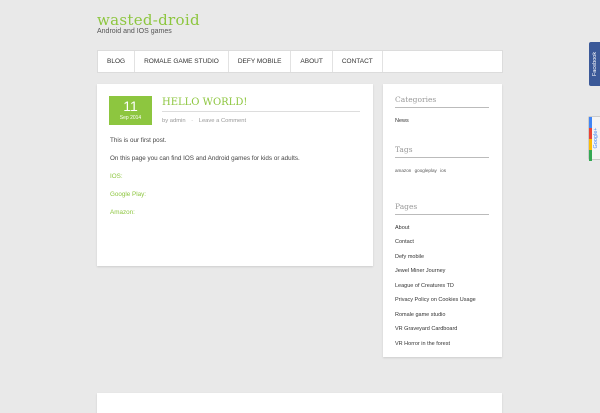 Image resolution: width=600 pixels, height=413 pixels. What do you see at coordinates (424, 286) in the screenshot?
I see `page-item-league-of-creatures-td: League of Creatures TD` at bounding box center [424, 286].